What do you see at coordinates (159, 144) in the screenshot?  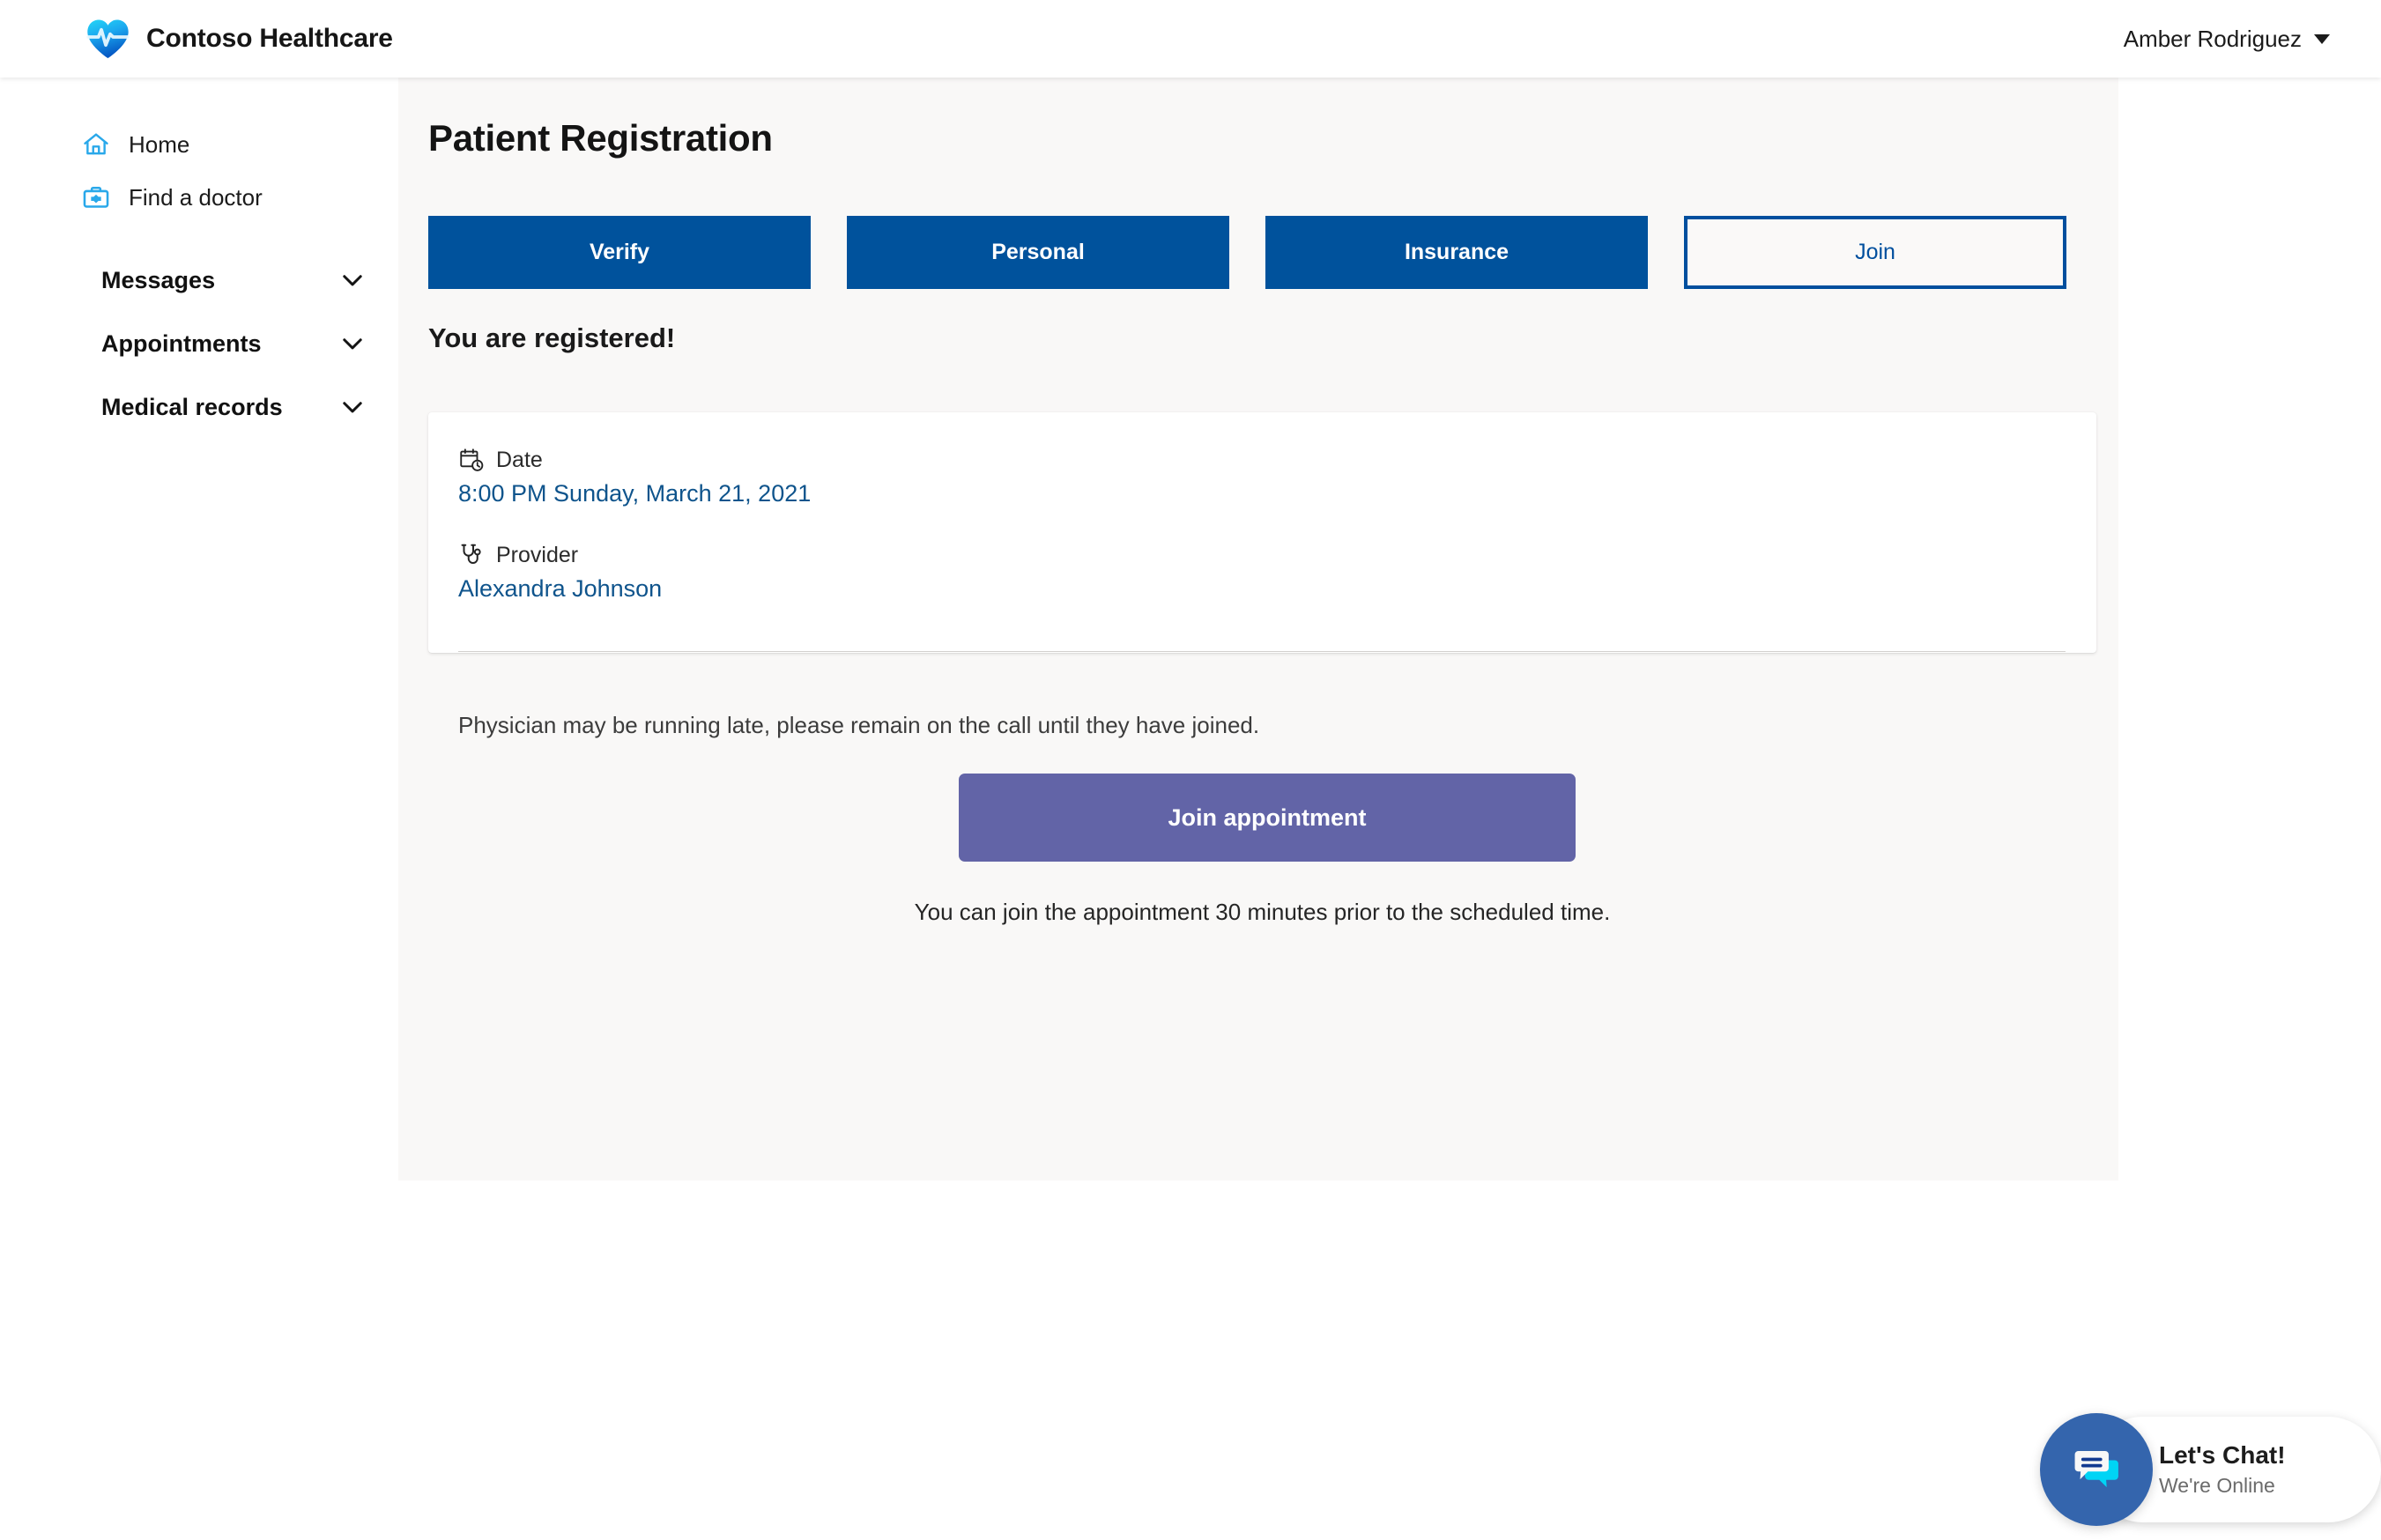 I see `sidebar-item-label: Home` at bounding box center [159, 144].